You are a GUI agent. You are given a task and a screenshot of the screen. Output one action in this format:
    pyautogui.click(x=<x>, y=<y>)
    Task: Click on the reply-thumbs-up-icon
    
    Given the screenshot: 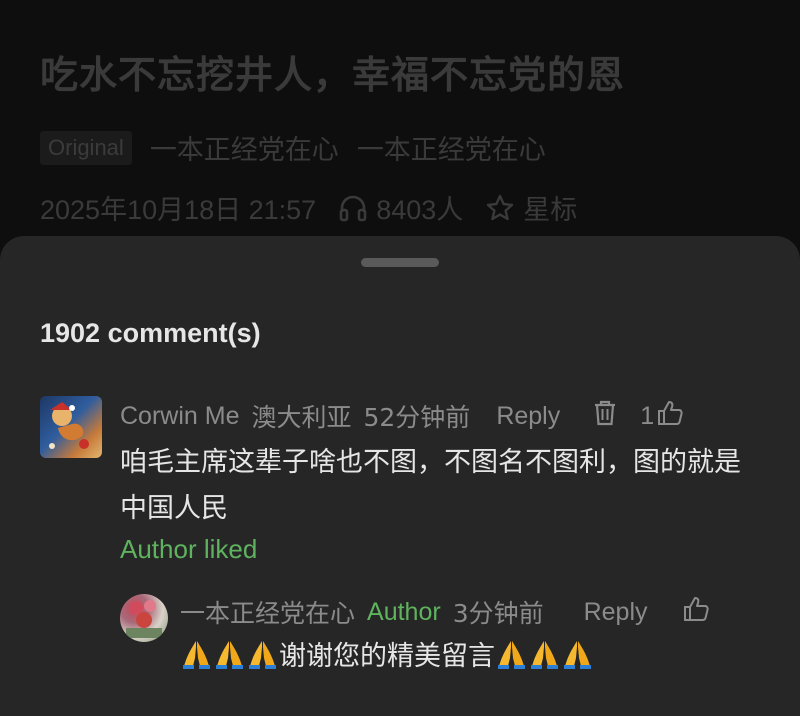 What is the action you would take?
    pyautogui.click(x=696, y=612)
    